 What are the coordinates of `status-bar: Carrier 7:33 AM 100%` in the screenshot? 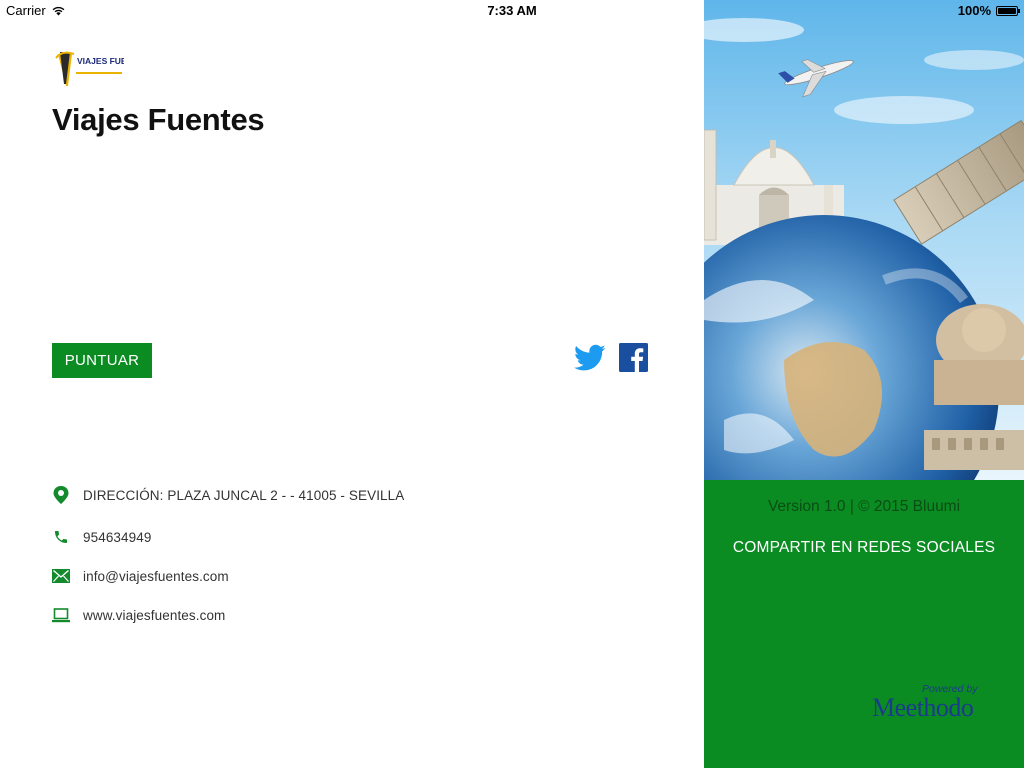 It's located at (512, 10).